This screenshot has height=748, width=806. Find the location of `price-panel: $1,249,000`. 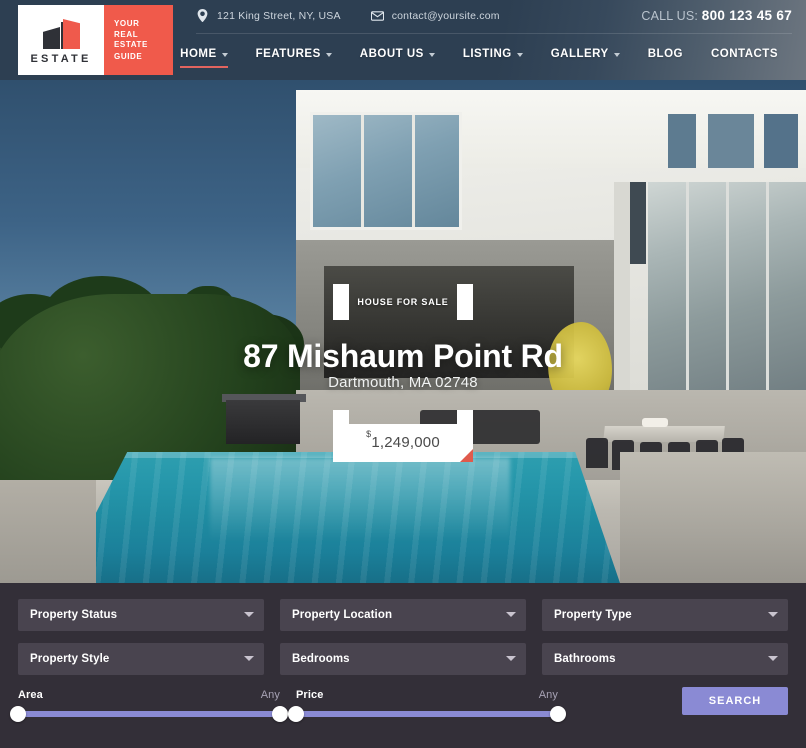

price-panel: $1,249,000 is located at coordinates (403, 443).